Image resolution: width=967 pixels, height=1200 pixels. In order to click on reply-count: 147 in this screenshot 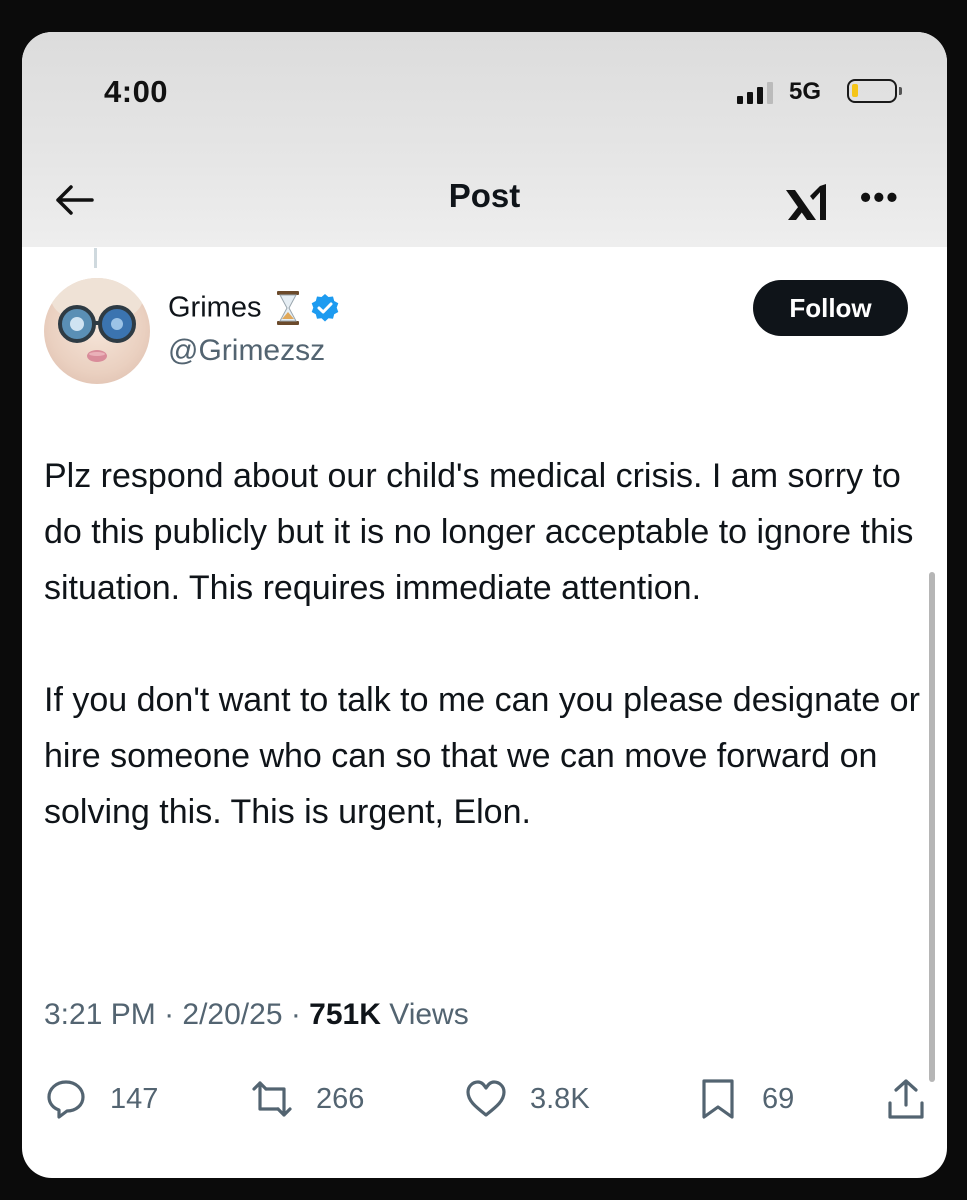, I will do `click(134, 1098)`.